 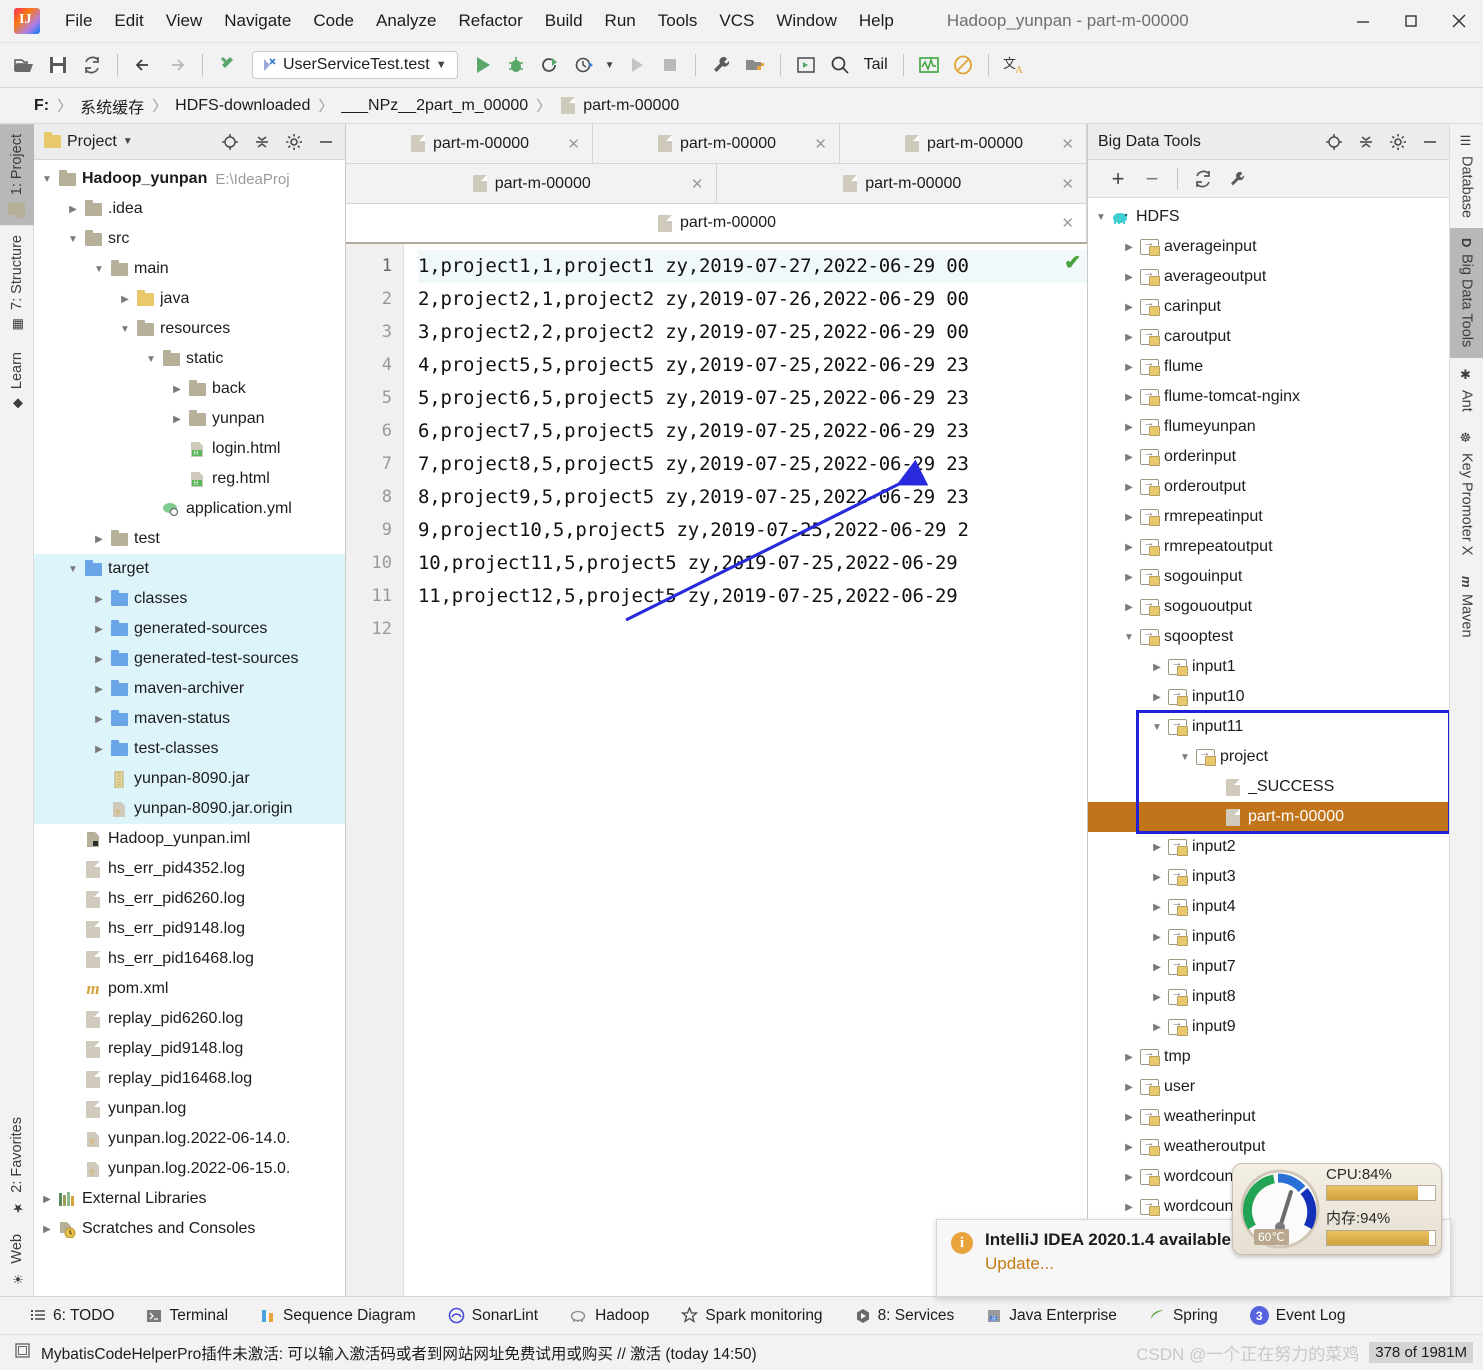 I want to click on tree-row: ▼ main, so click(x=189, y=269).